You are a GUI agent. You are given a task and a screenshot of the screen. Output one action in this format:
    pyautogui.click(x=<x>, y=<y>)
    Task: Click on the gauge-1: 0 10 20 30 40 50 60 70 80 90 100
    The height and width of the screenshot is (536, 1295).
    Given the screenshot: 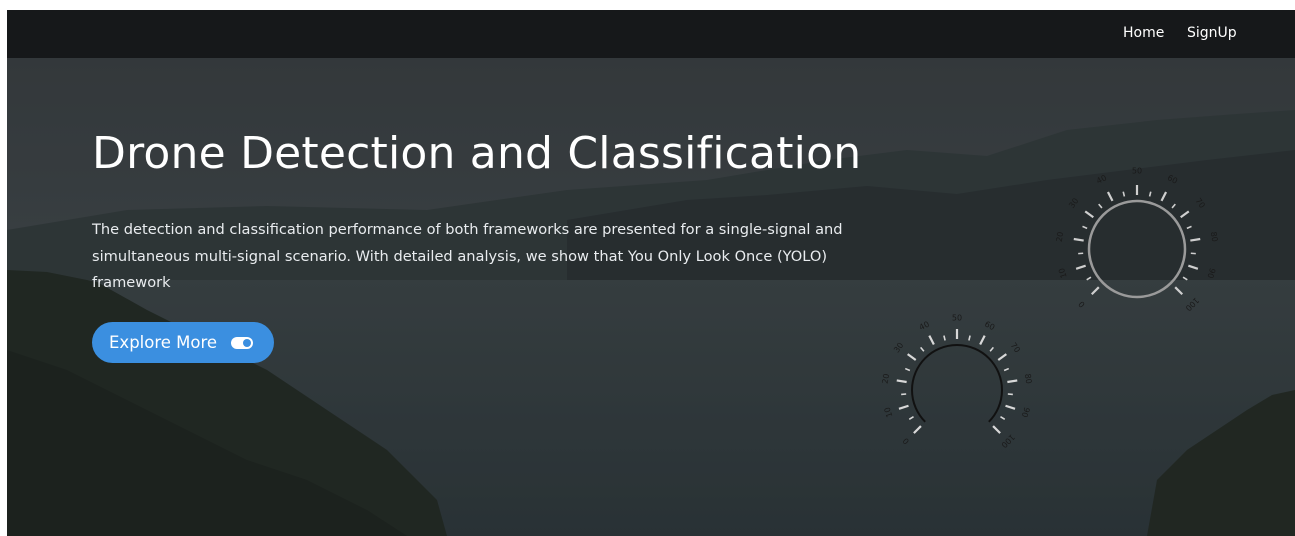 What is the action you would take?
    pyautogui.click(x=1137, y=240)
    